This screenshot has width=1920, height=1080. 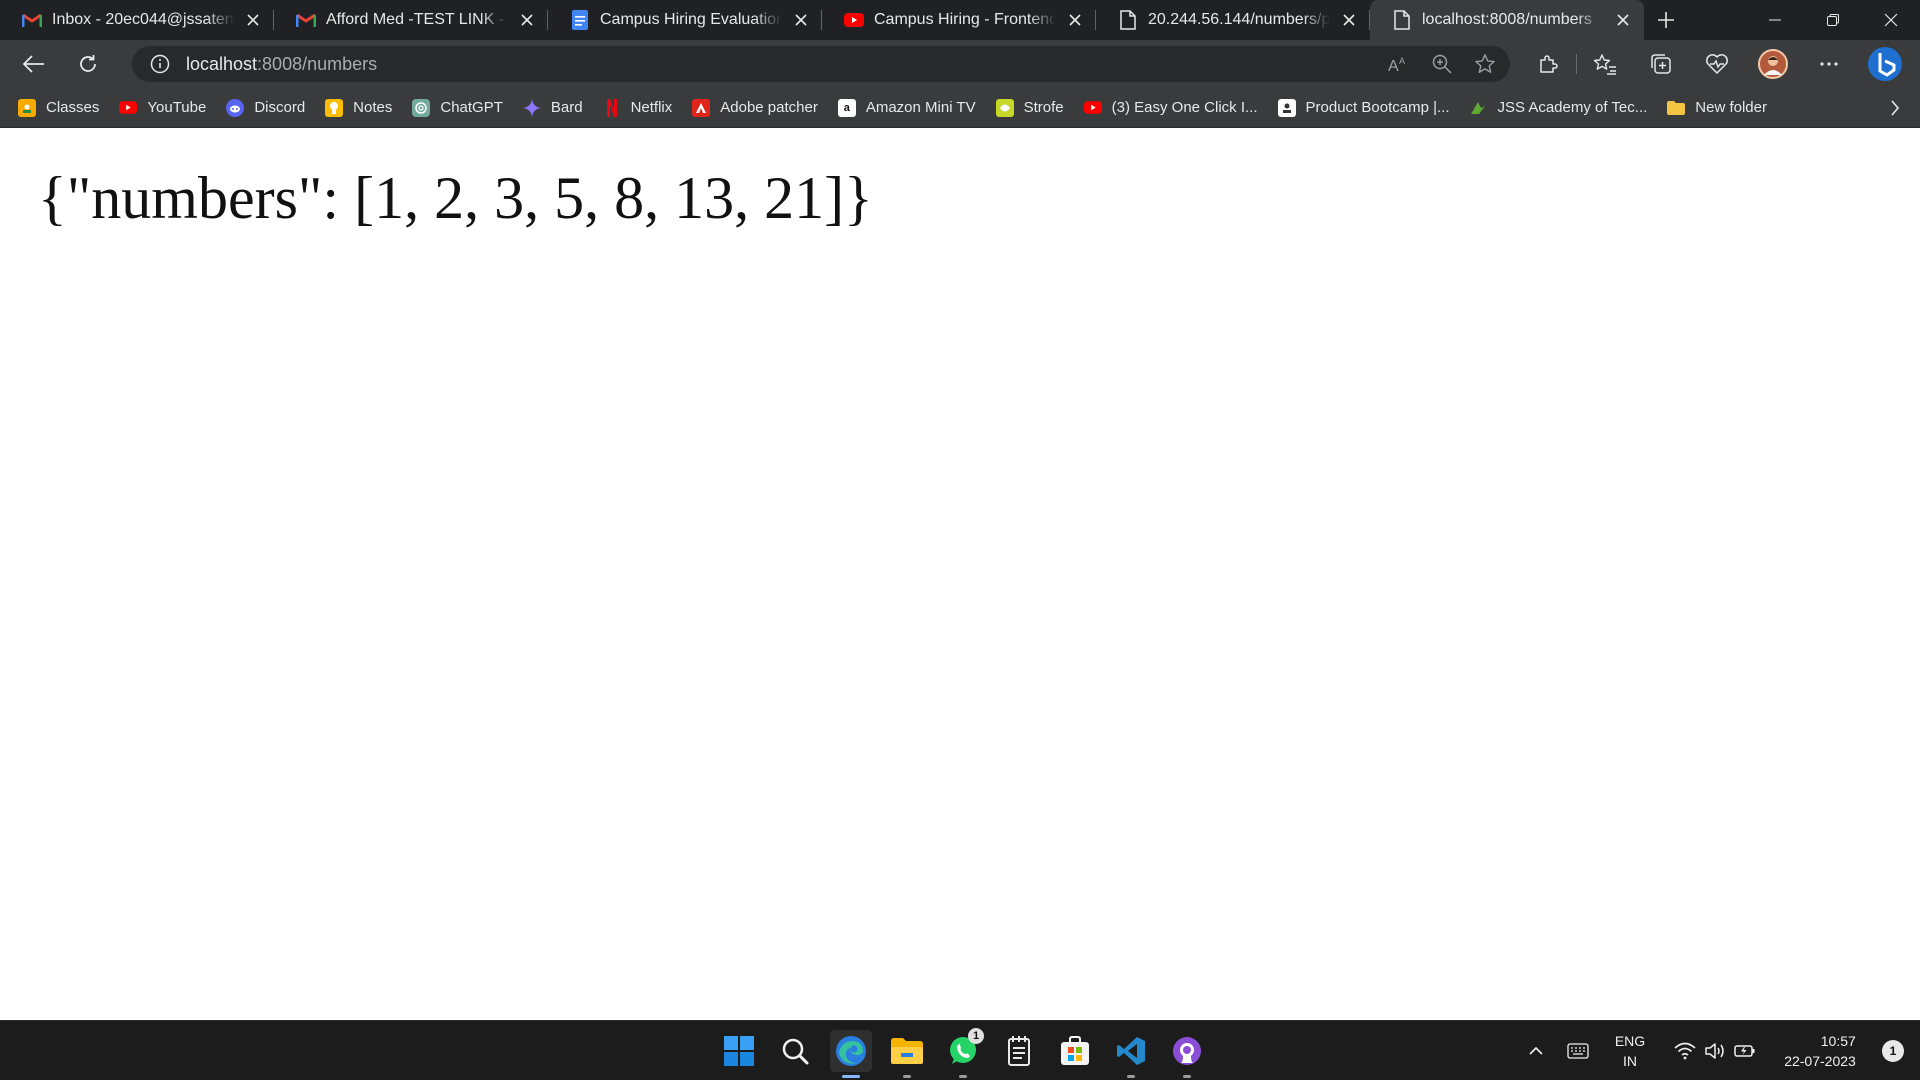 What do you see at coordinates (821, 64) in the screenshot?
I see `address-bar: localhost:8008/numbers AA` at bounding box center [821, 64].